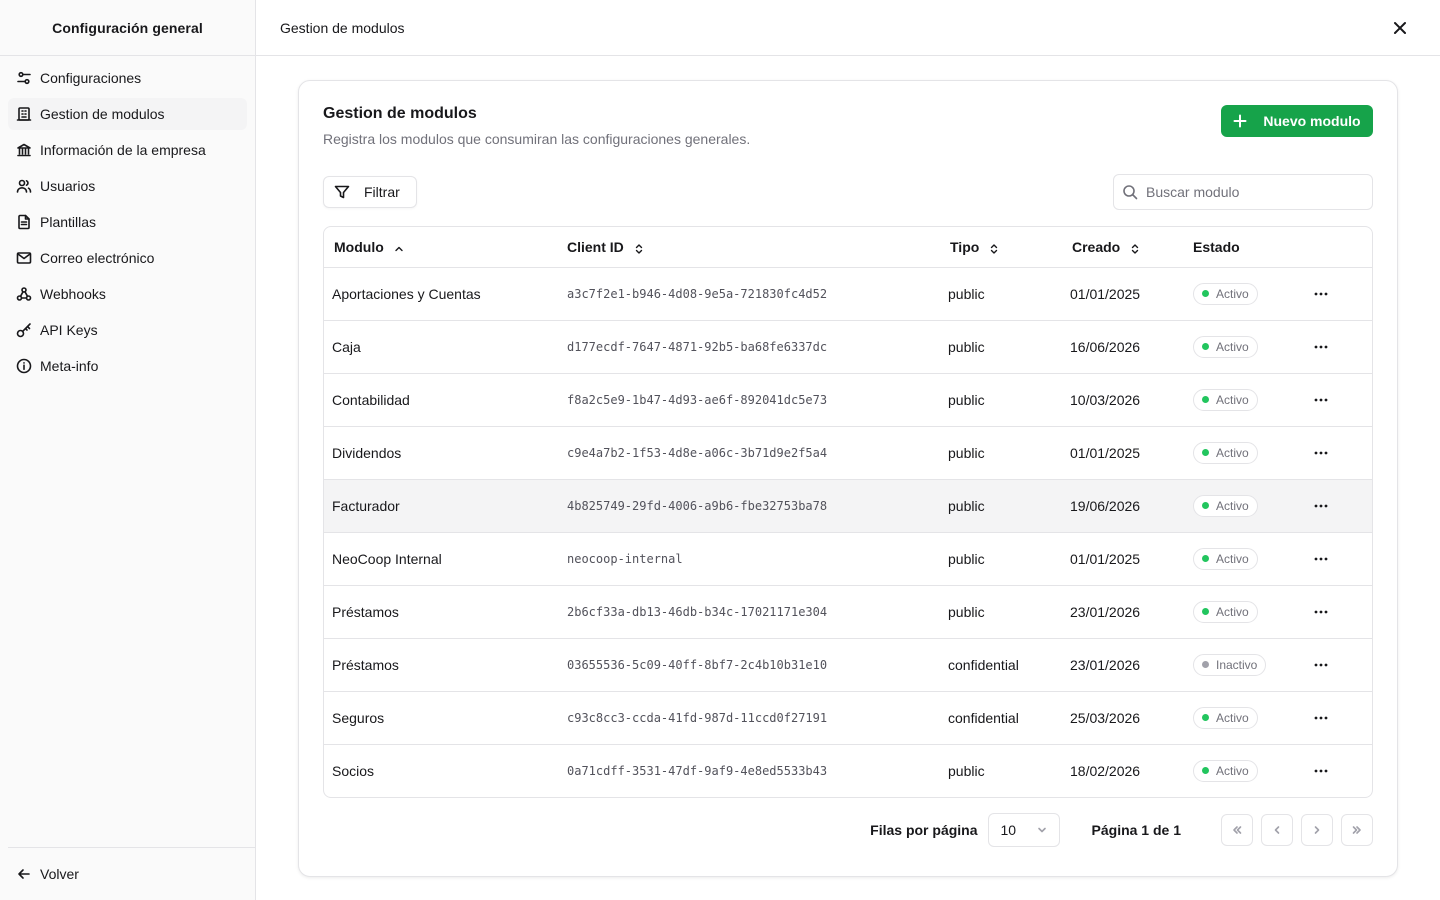  Describe the element at coordinates (1122, 247) in the screenshot. I see `column-header-creado: Creado` at that location.